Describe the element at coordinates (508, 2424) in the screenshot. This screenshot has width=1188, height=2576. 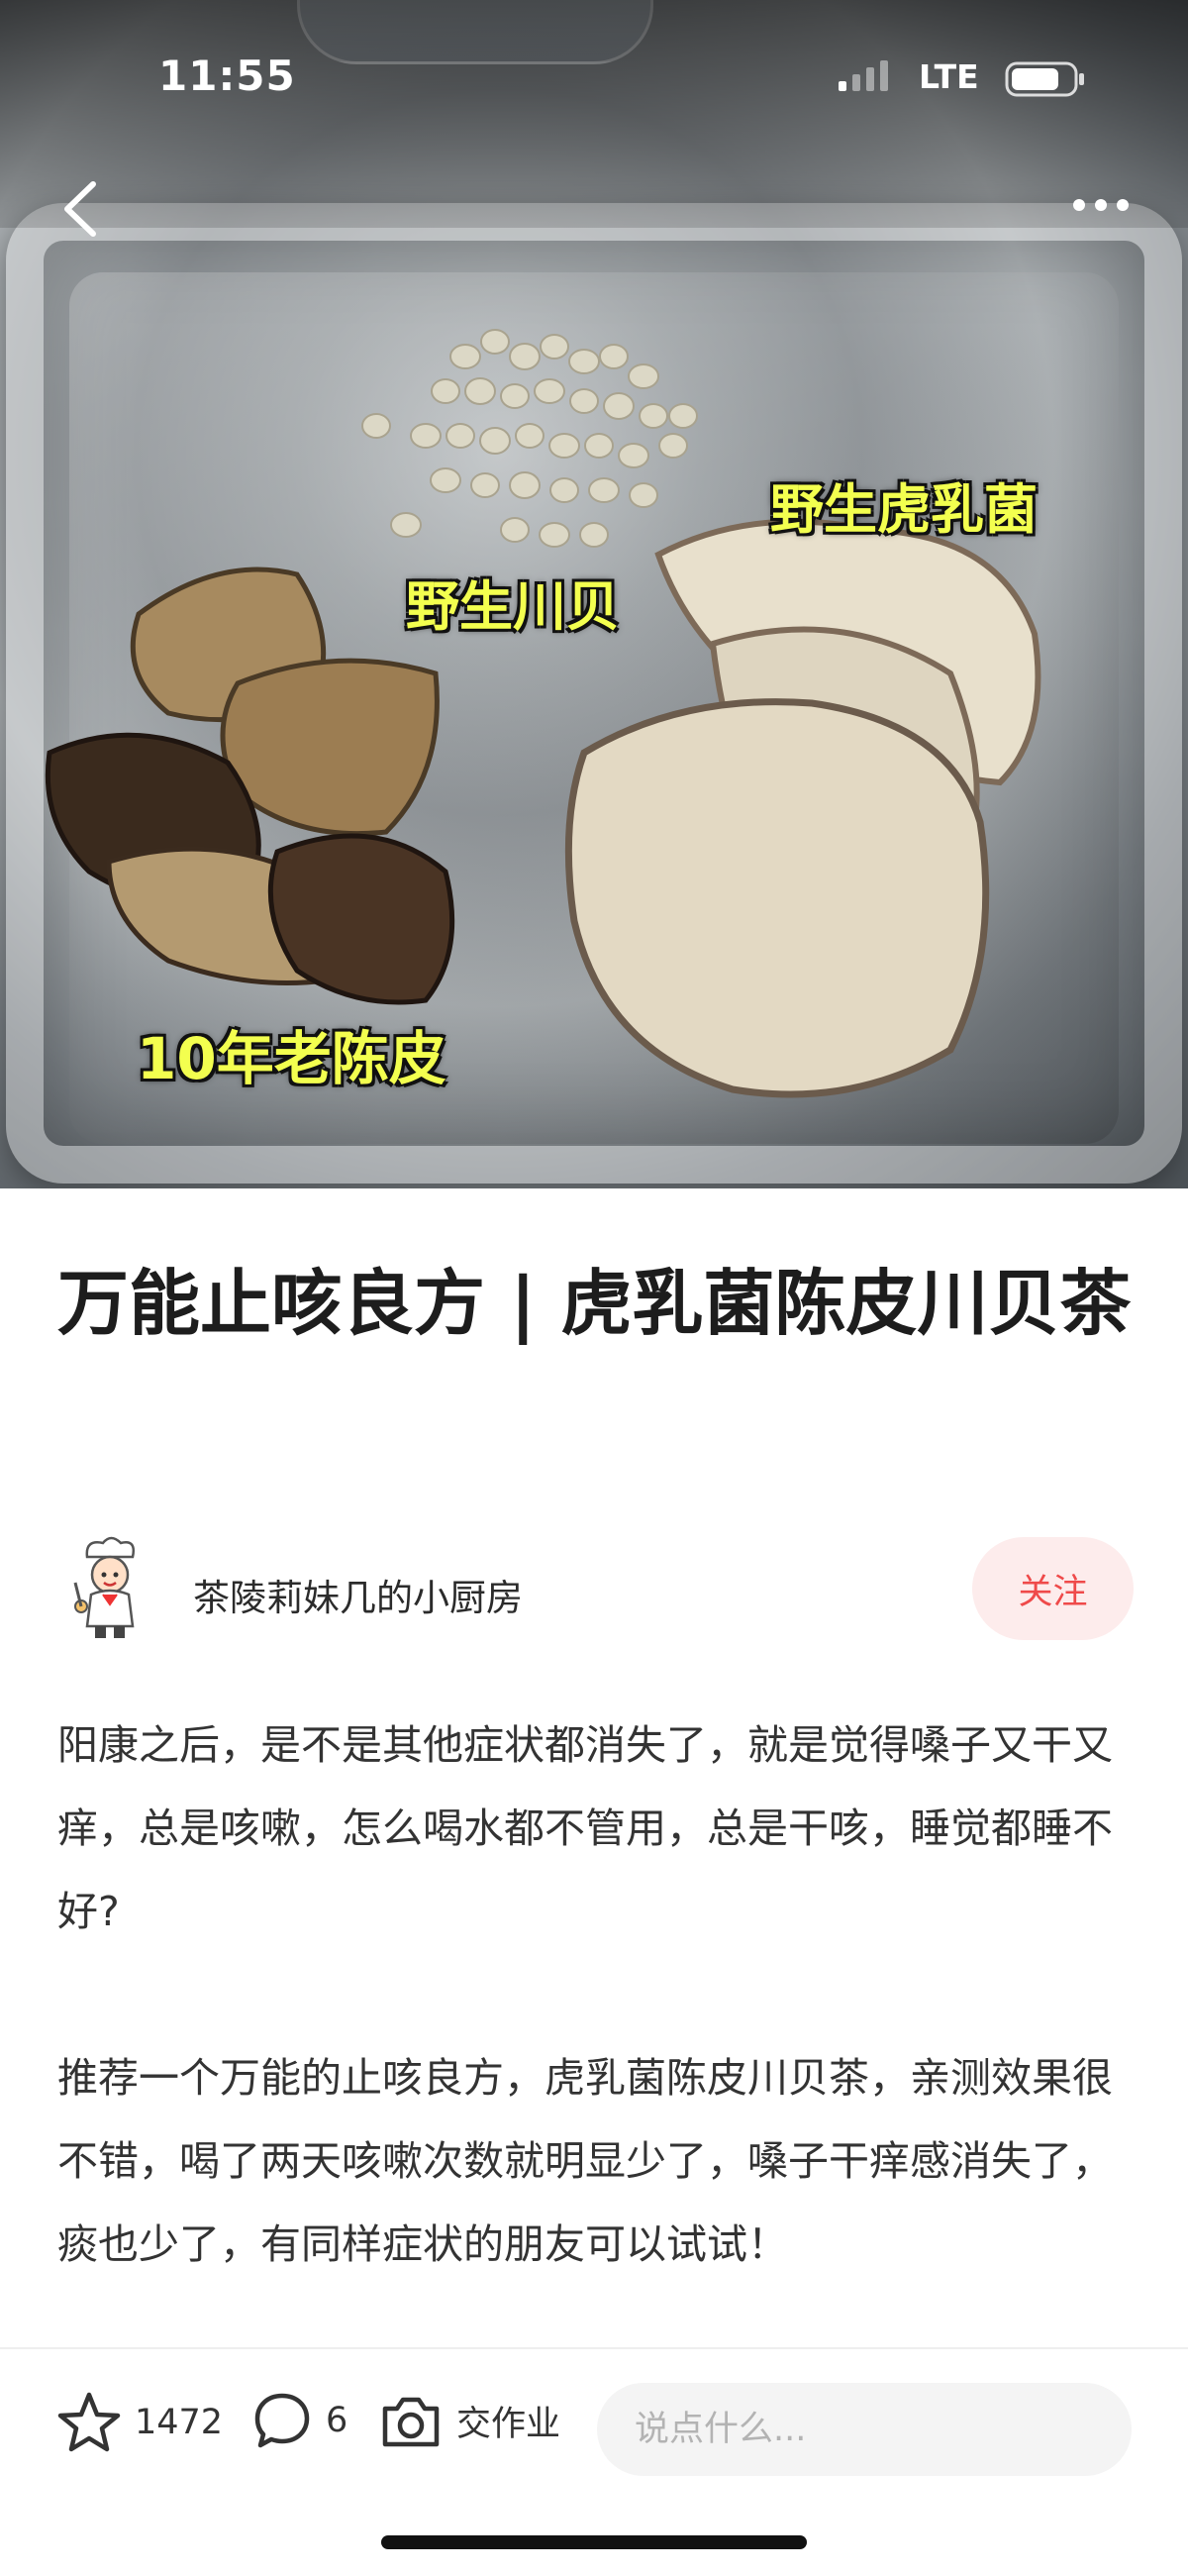
I see `homework-label: 交作业` at that location.